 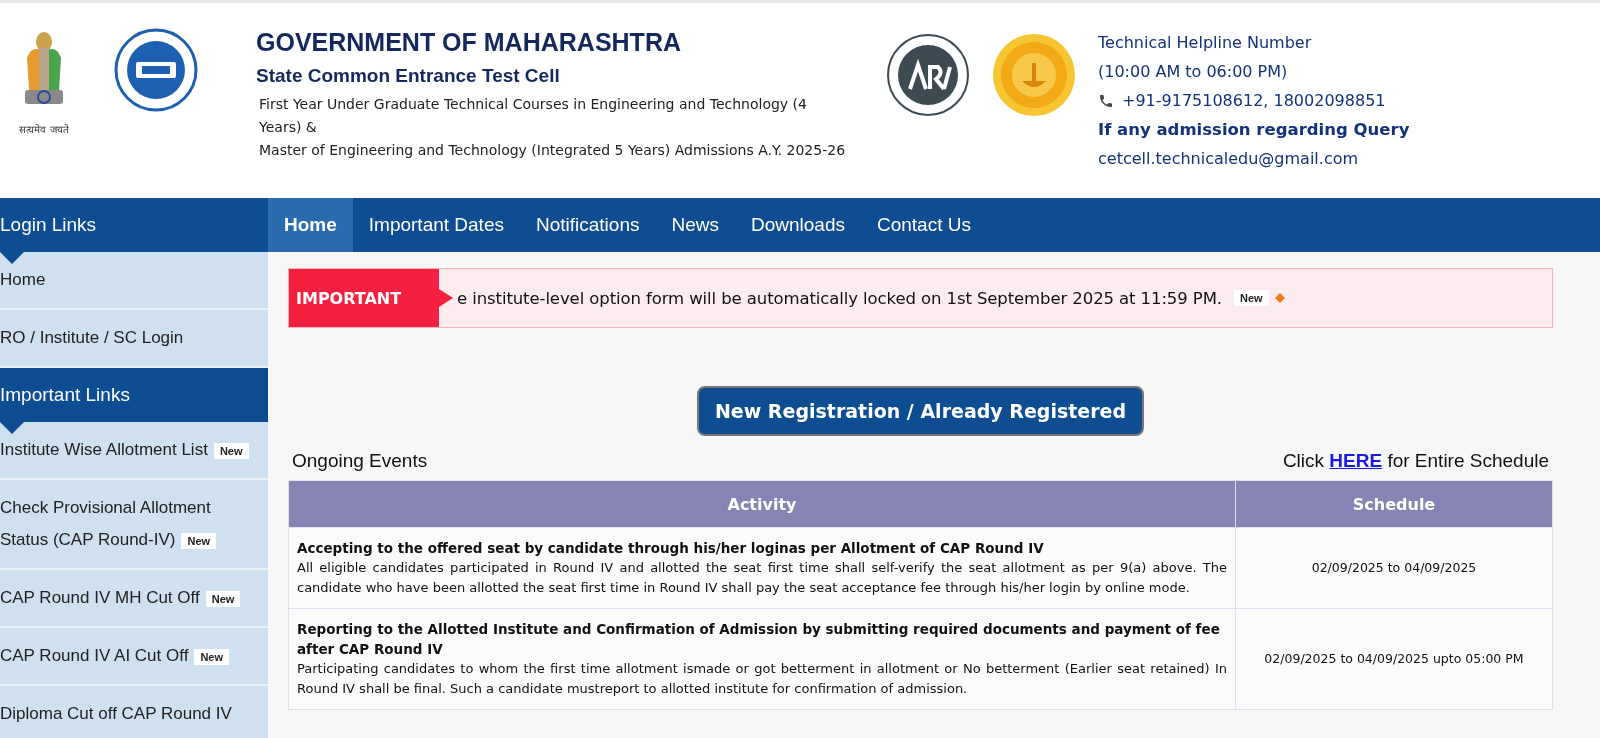 I want to click on ara-logo-icon, so click(x=928, y=75).